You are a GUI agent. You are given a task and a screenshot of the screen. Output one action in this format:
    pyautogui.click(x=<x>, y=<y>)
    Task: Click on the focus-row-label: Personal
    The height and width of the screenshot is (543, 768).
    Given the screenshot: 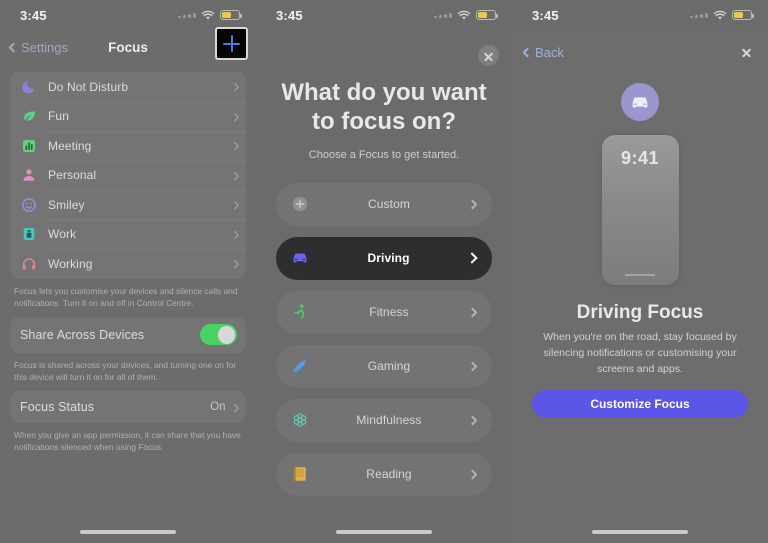 What is the action you would take?
    pyautogui.click(x=72, y=175)
    